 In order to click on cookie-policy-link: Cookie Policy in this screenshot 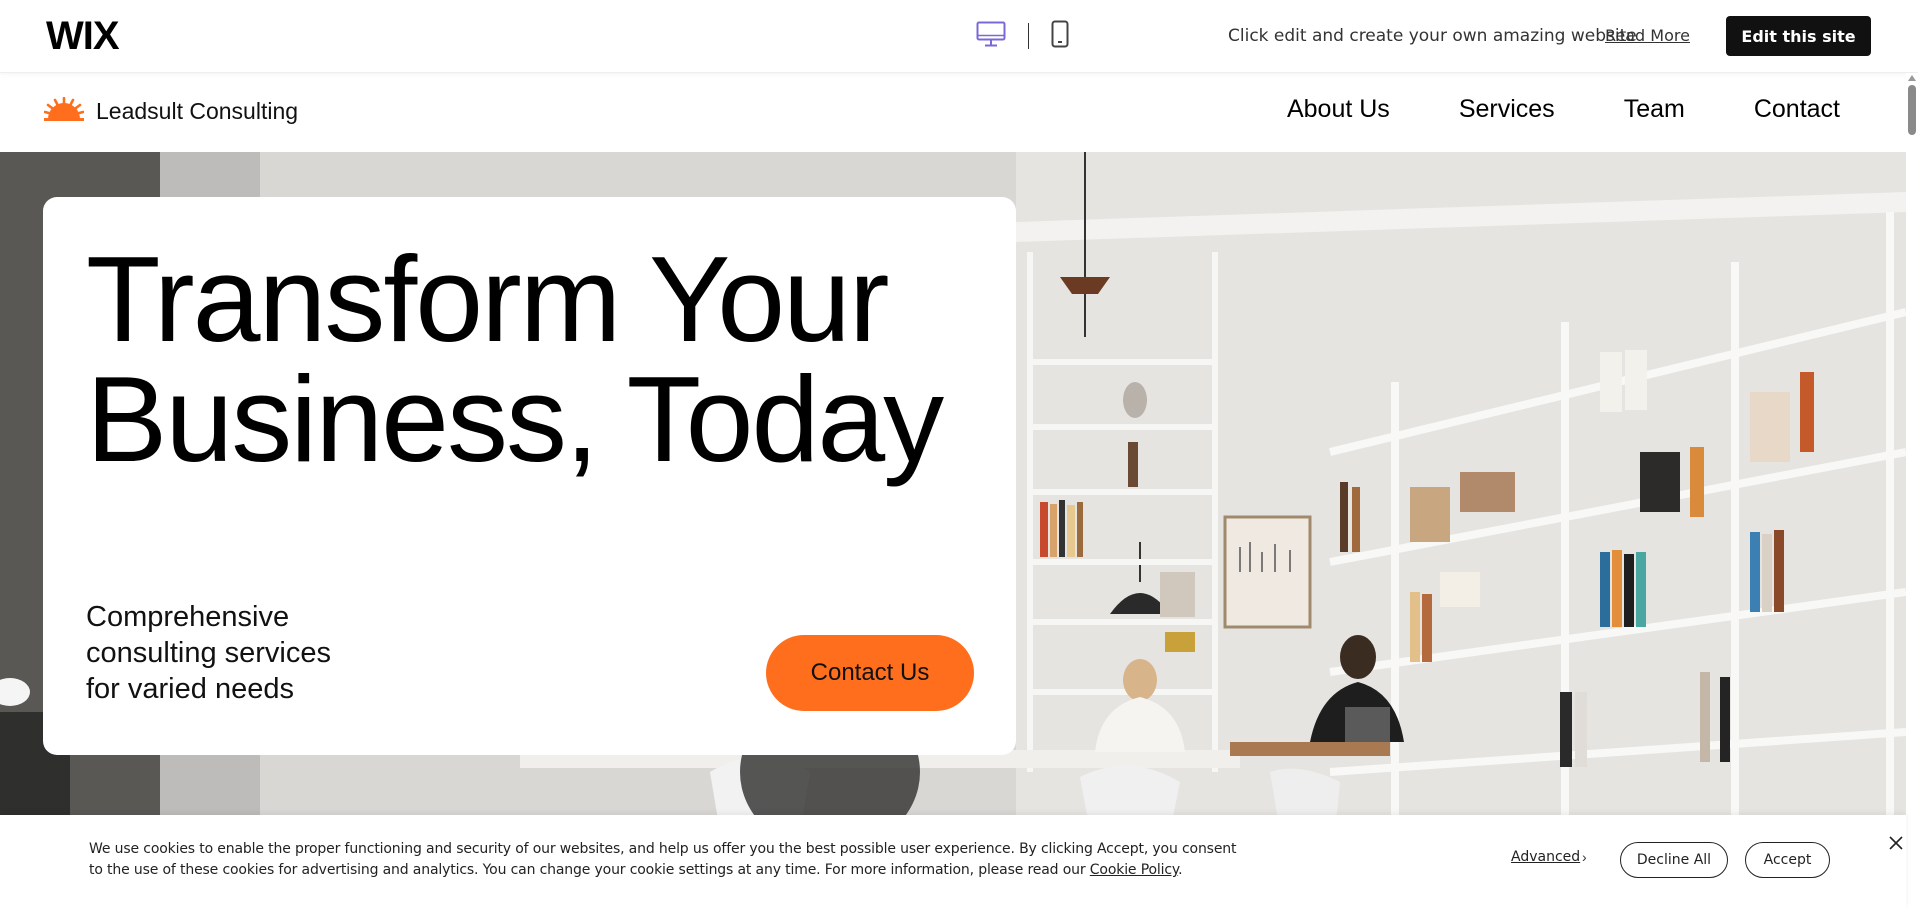, I will do `click(1134, 870)`.